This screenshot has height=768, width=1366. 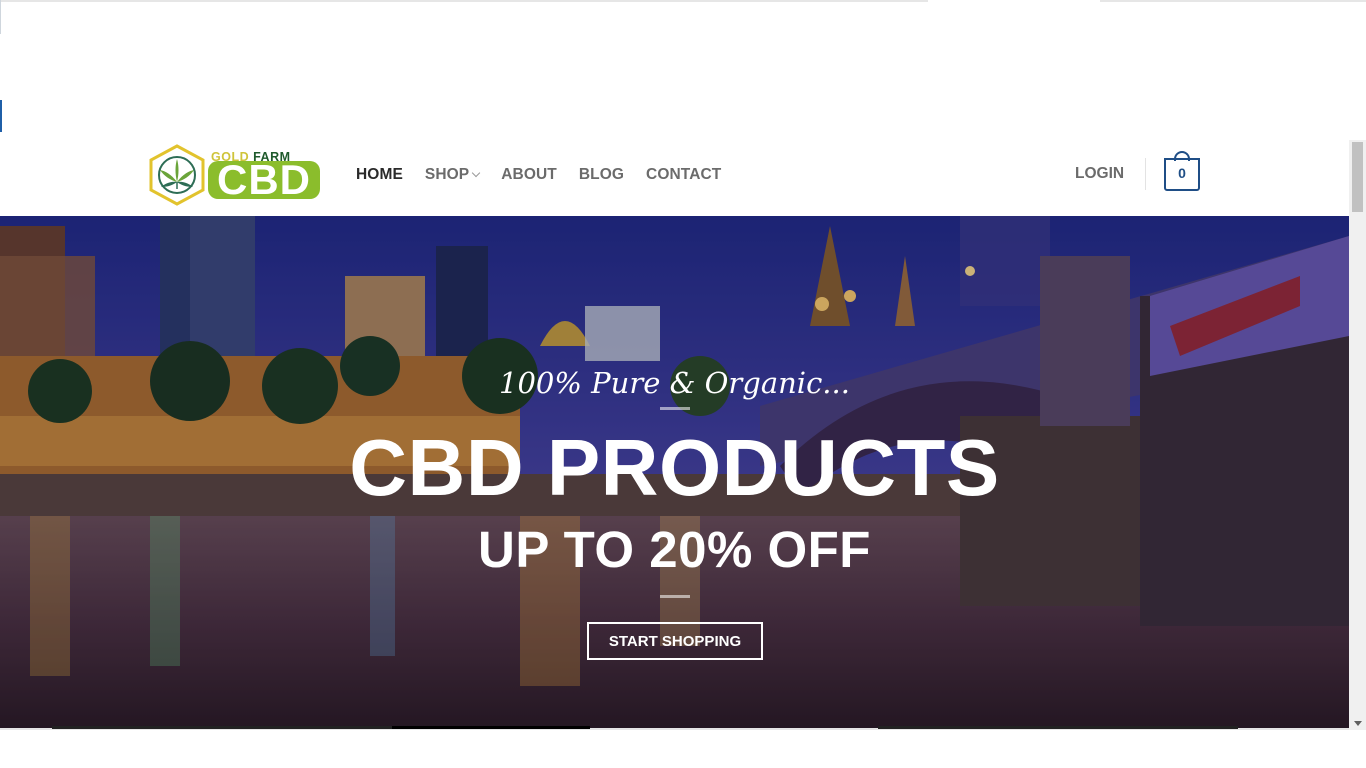 I want to click on nav-item-about: ABOUT, so click(x=529, y=175).